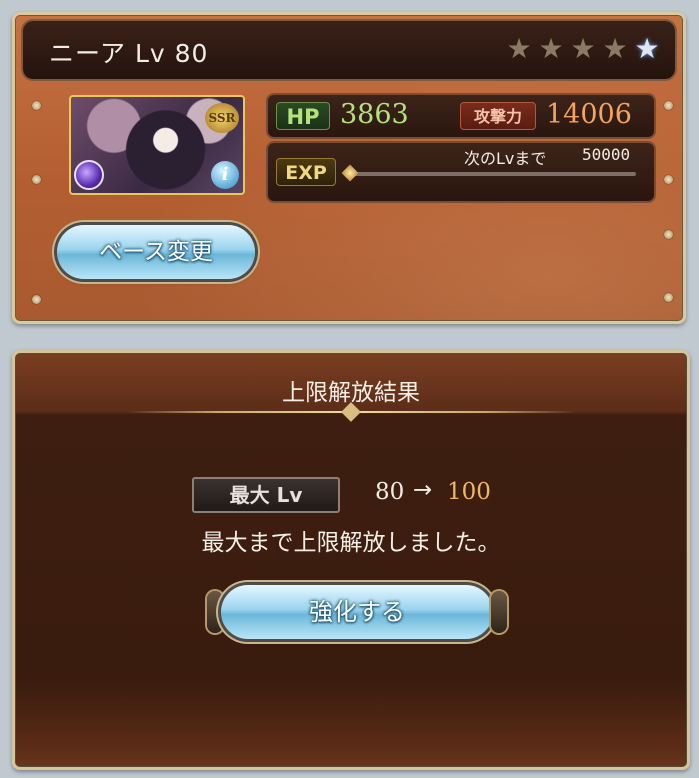 The height and width of the screenshot is (778, 699). Describe the element at coordinates (498, 116) in the screenshot. I see `attack-label: 攻撃力` at that location.